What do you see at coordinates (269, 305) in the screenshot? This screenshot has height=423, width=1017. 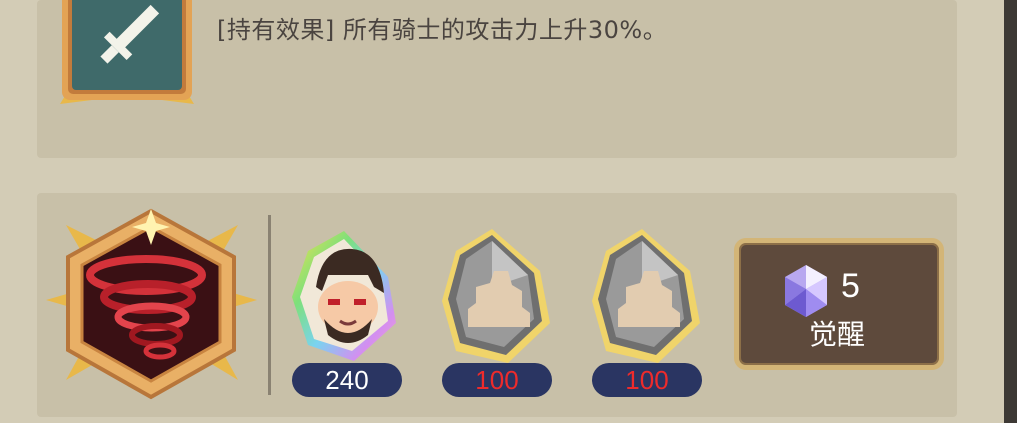 I see `section-divider` at bounding box center [269, 305].